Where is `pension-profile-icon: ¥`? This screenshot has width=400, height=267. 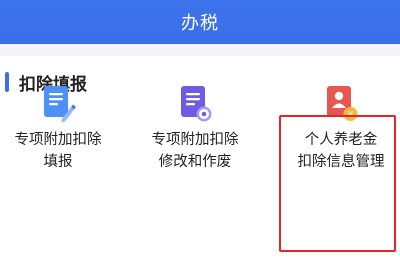 pension-profile-icon: ¥ is located at coordinates (342, 103).